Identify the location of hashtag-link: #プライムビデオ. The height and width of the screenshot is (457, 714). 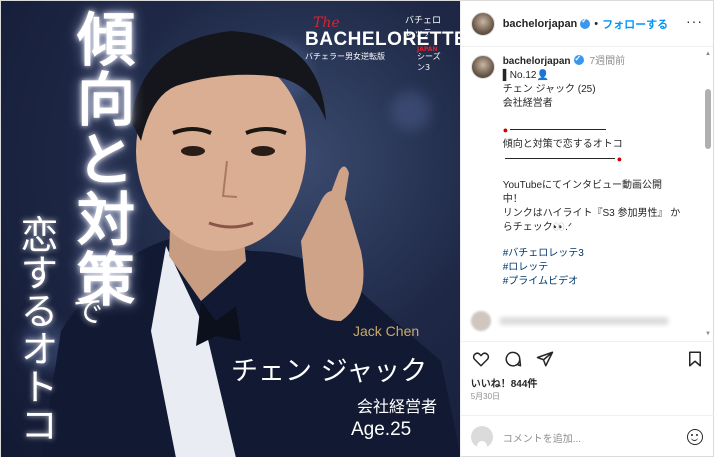
(592, 282).